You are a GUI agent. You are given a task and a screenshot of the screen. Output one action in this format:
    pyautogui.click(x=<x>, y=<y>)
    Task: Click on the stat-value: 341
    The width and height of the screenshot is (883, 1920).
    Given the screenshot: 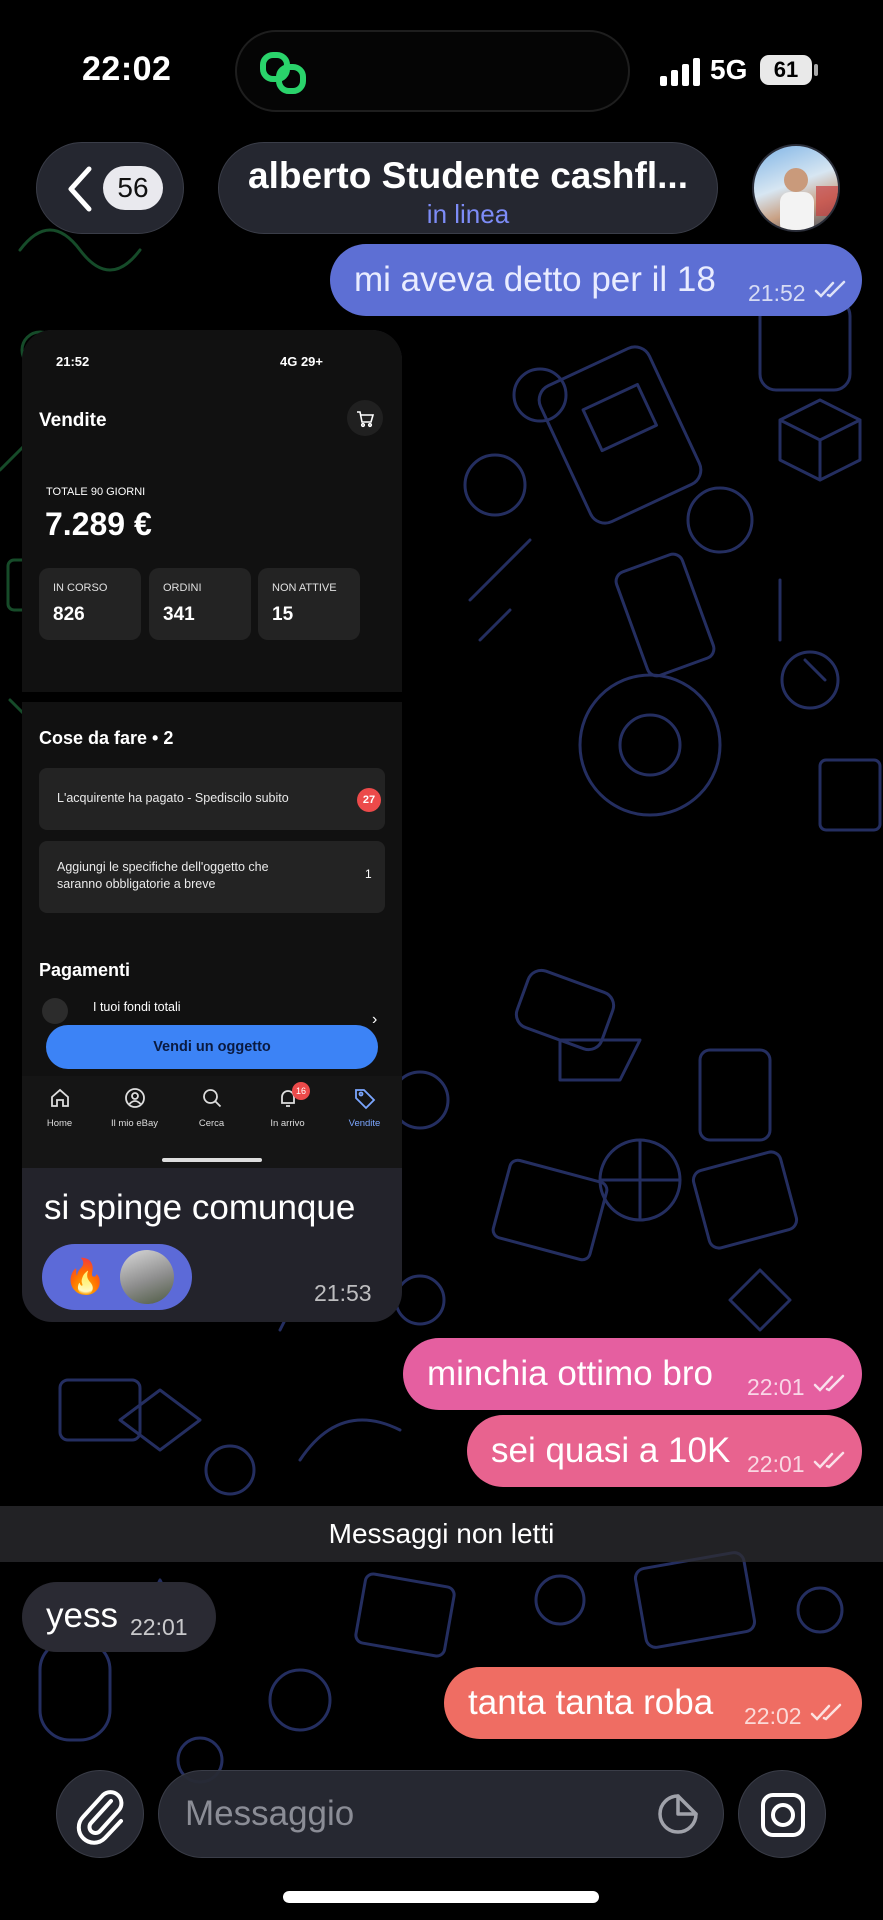 What is the action you would take?
    pyautogui.click(x=179, y=614)
    